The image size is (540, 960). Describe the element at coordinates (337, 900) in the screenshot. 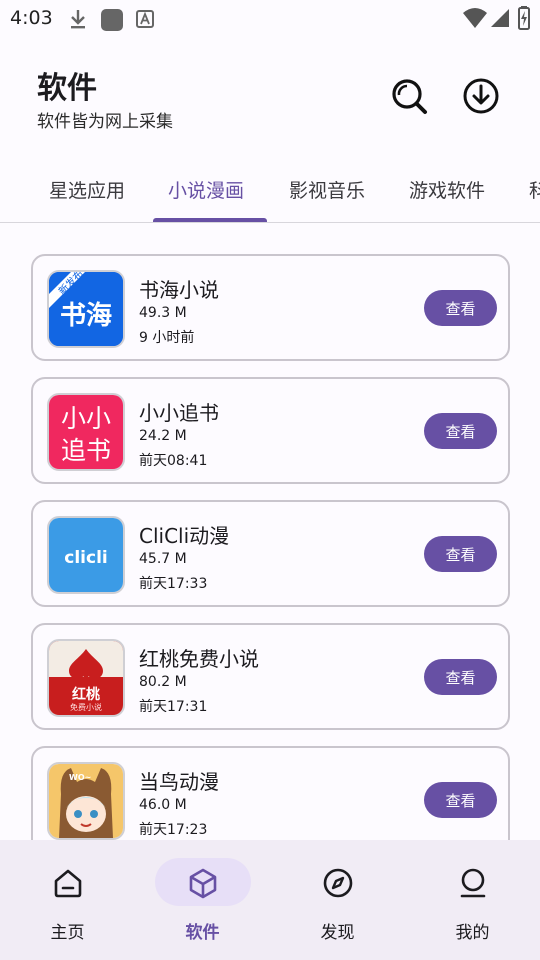

I see `nav-discover: 发现` at that location.